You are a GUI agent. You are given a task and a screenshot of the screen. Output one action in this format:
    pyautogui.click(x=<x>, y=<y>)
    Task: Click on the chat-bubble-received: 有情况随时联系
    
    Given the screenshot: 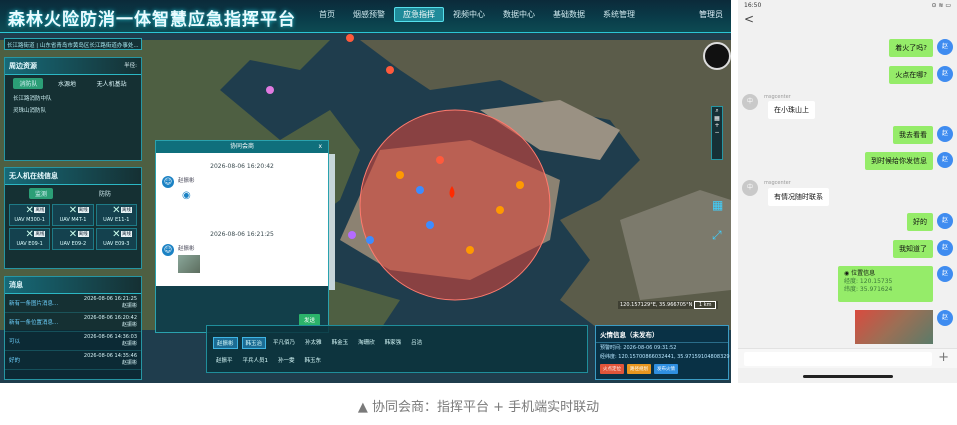 What is the action you would take?
    pyautogui.click(x=798, y=197)
    